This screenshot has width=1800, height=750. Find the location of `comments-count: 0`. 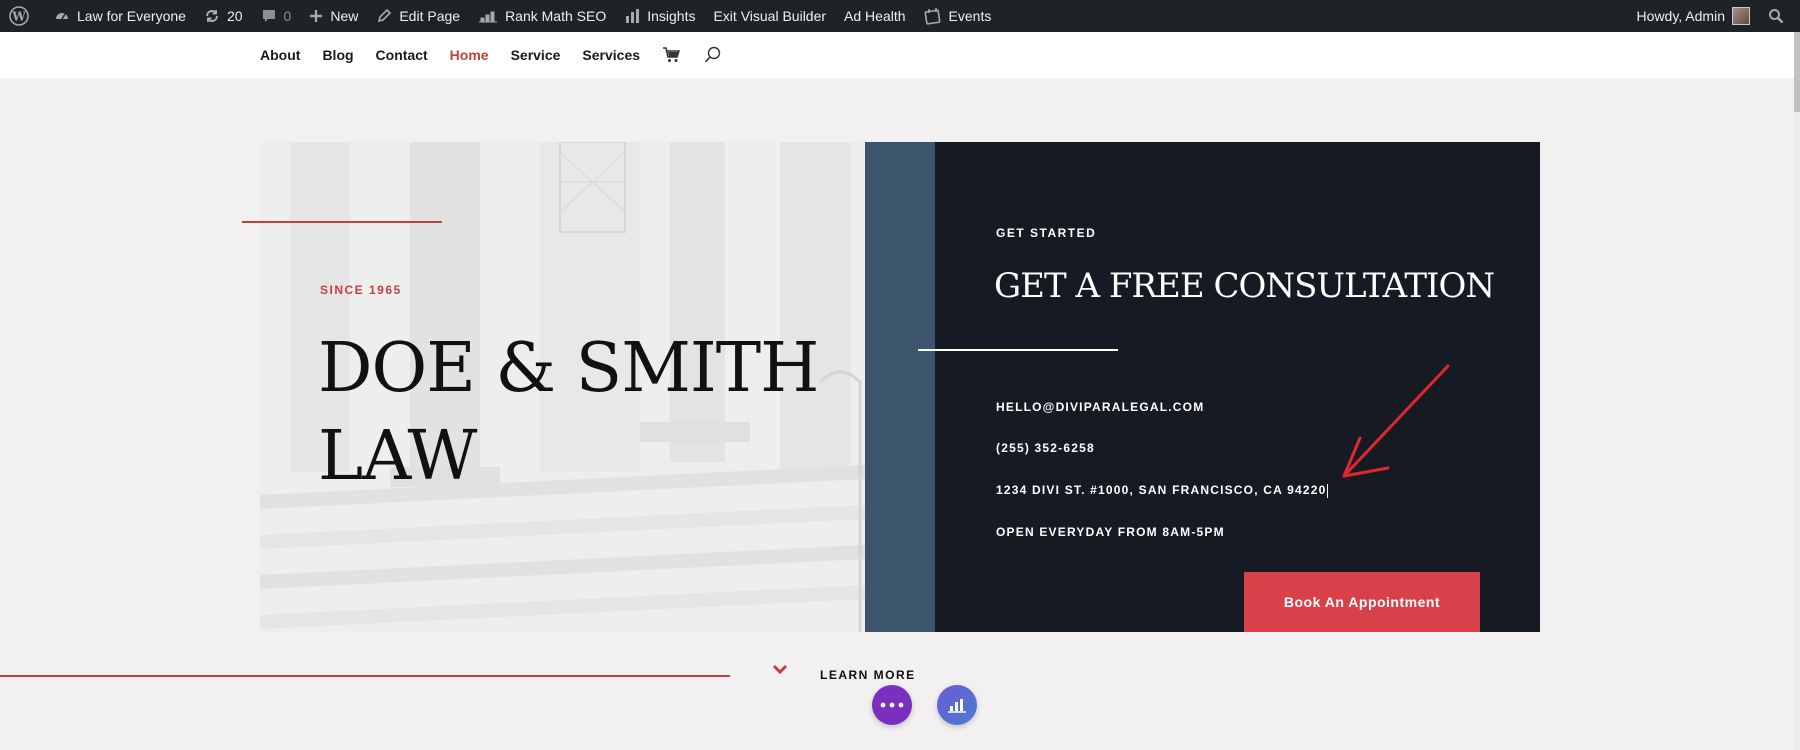

comments-count: 0 is located at coordinates (287, 16).